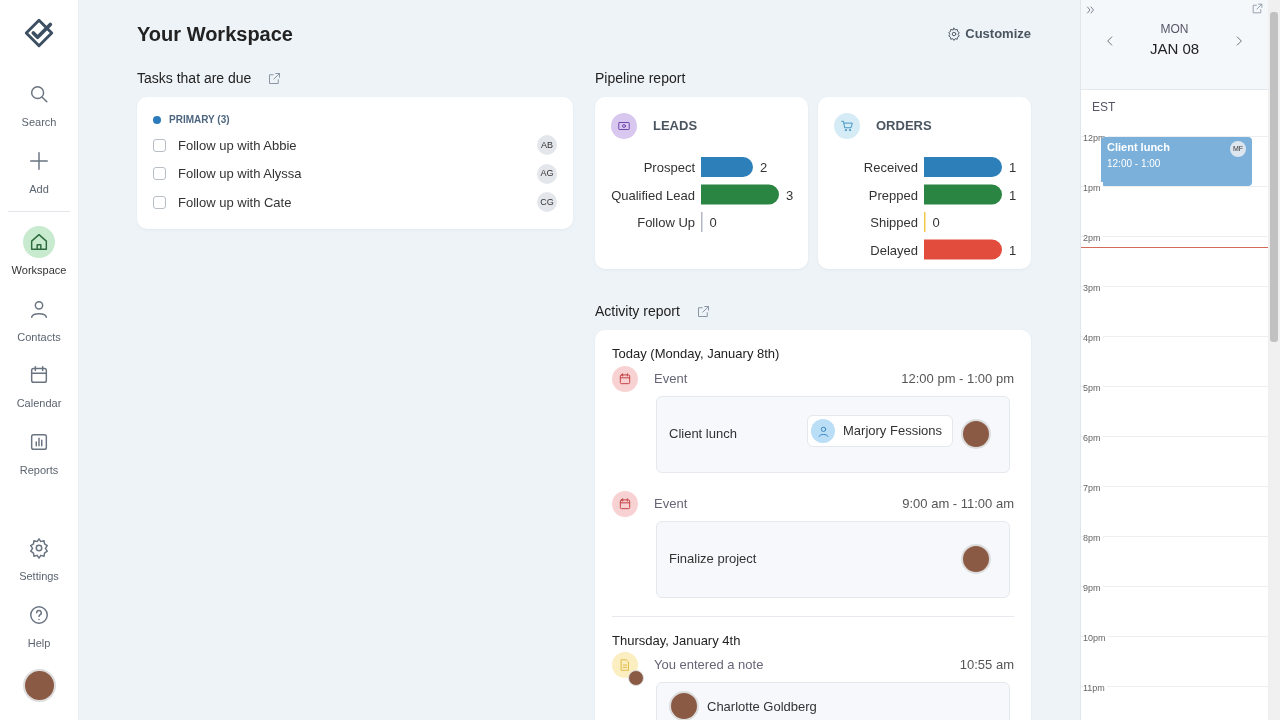 This screenshot has height=720, width=1280. What do you see at coordinates (957, 378) in the screenshot?
I see `activity-time: 12:00 pm - 1:00 pm` at bounding box center [957, 378].